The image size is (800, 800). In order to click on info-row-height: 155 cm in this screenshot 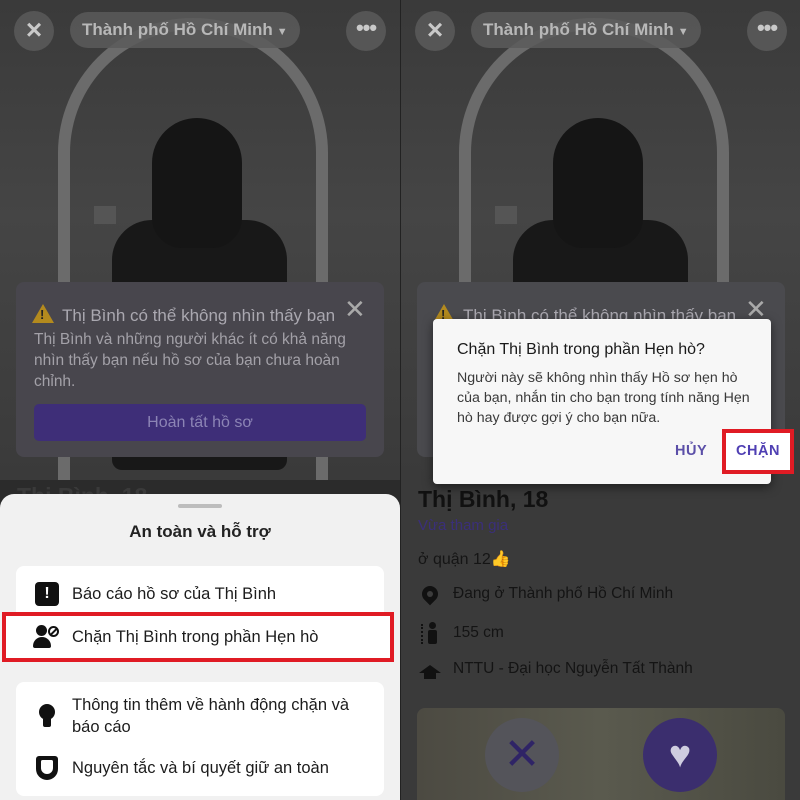, I will do `click(461, 633)`.